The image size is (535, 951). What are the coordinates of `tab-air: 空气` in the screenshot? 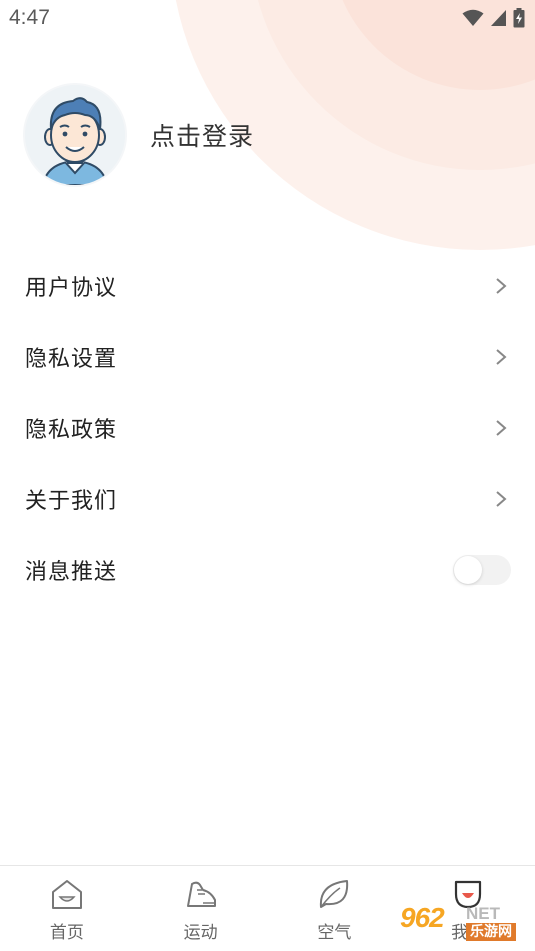 It's located at (335, 908).